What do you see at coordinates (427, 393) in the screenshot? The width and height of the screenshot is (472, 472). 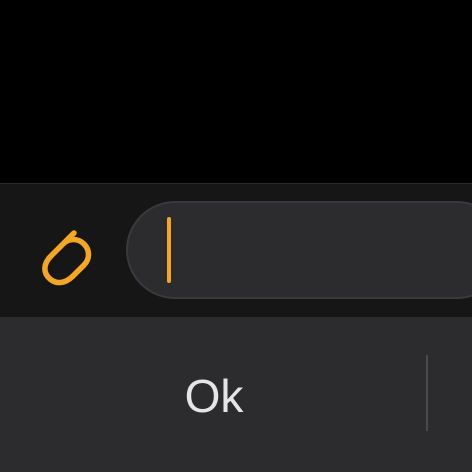 I see `button-divider` at bounding box center [427, 393].